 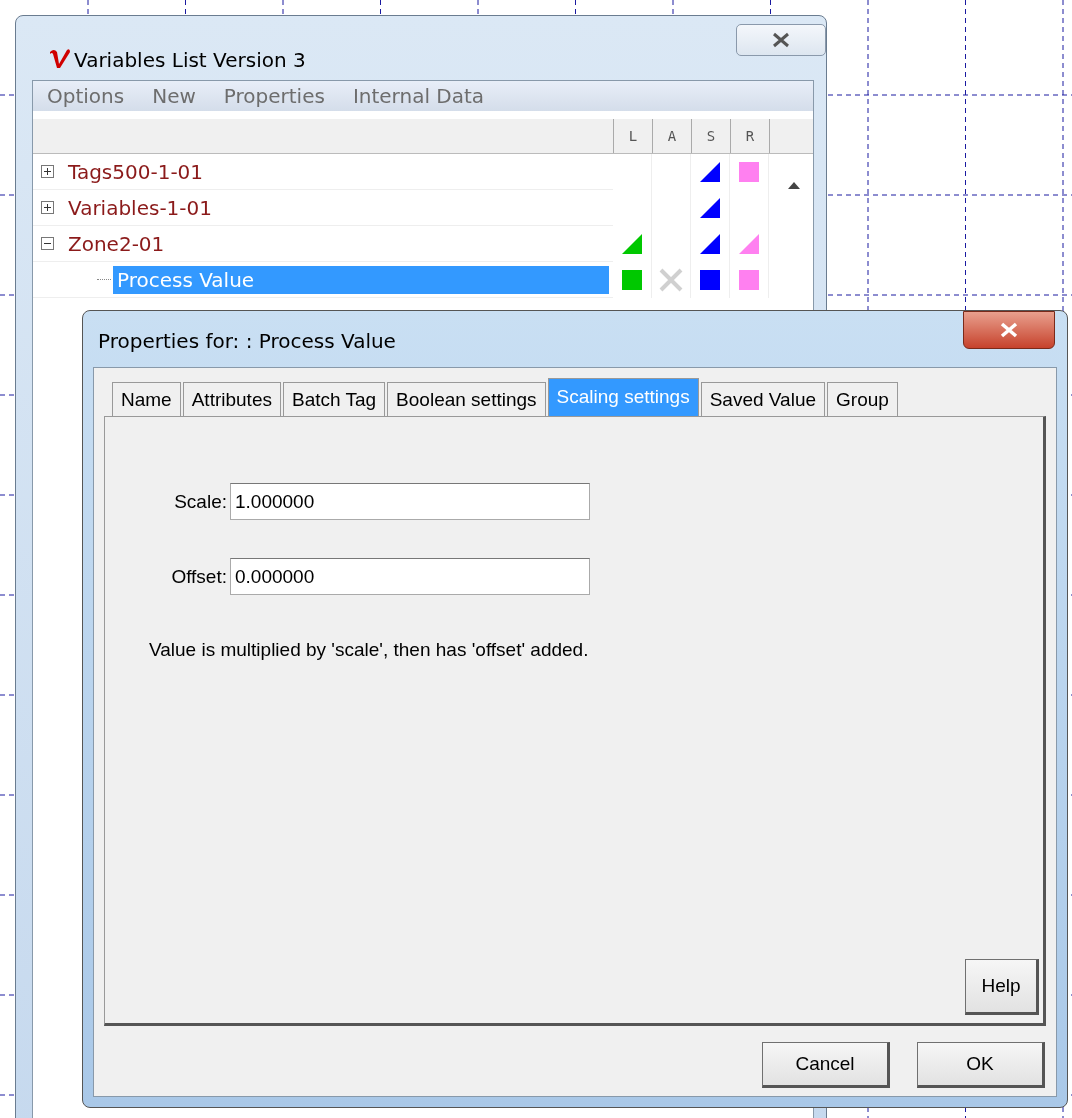 What do you see at coordinates (981, 1065) in the screenshot?
I see `dialog-button: OK` at bounding box center [981, 1065].